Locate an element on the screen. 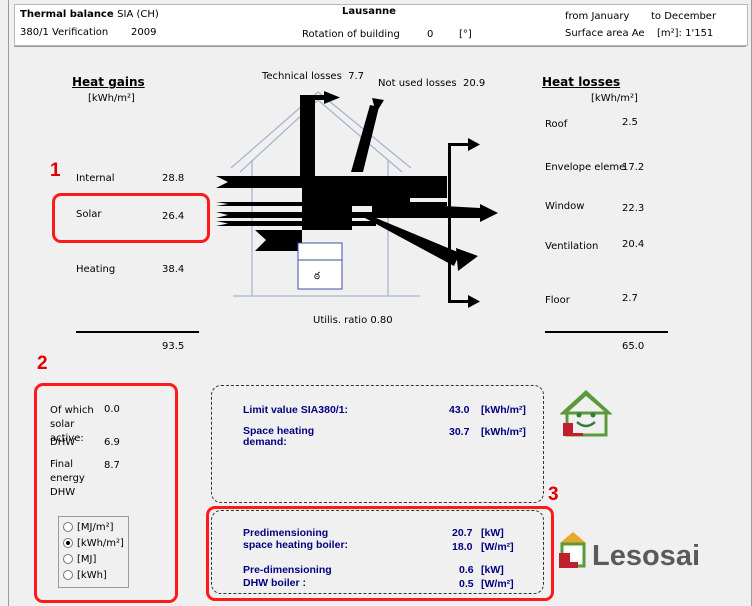 The height and width of the screenshot is (606, 752). lesosai-logo-icon is located at coordinates (572, 550).